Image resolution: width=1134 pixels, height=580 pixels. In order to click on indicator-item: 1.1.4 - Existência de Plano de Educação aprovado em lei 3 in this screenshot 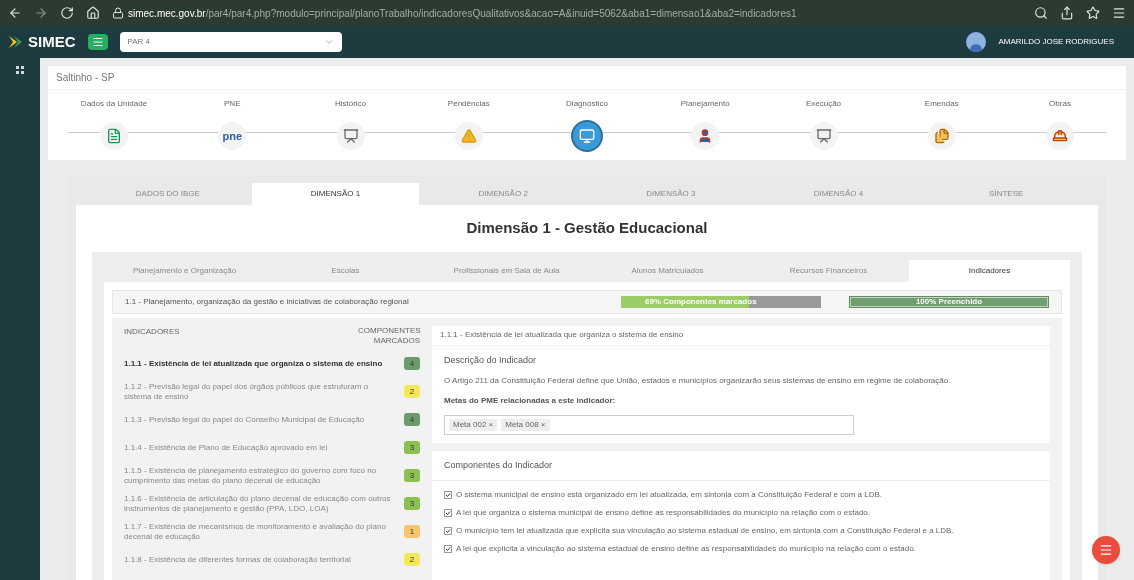, I will do `click(272, 447)`.